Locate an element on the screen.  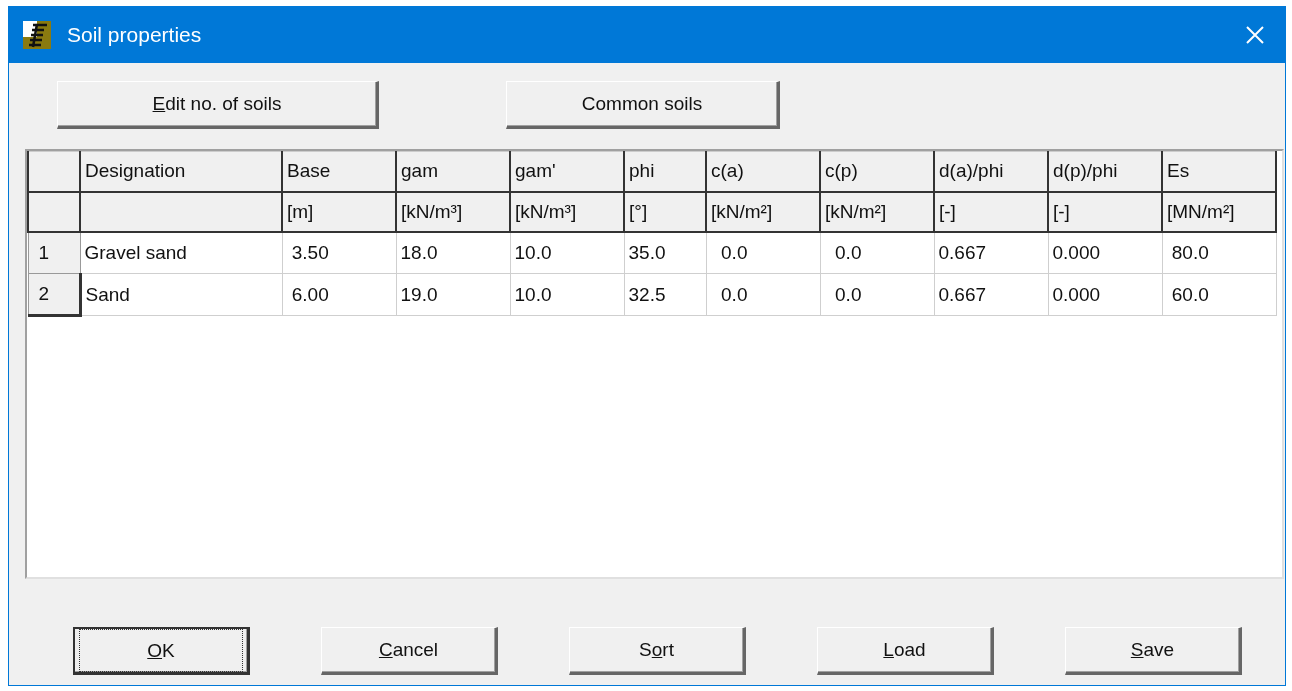
table-cell: 80.0 is located at coordinates (1219, 252).